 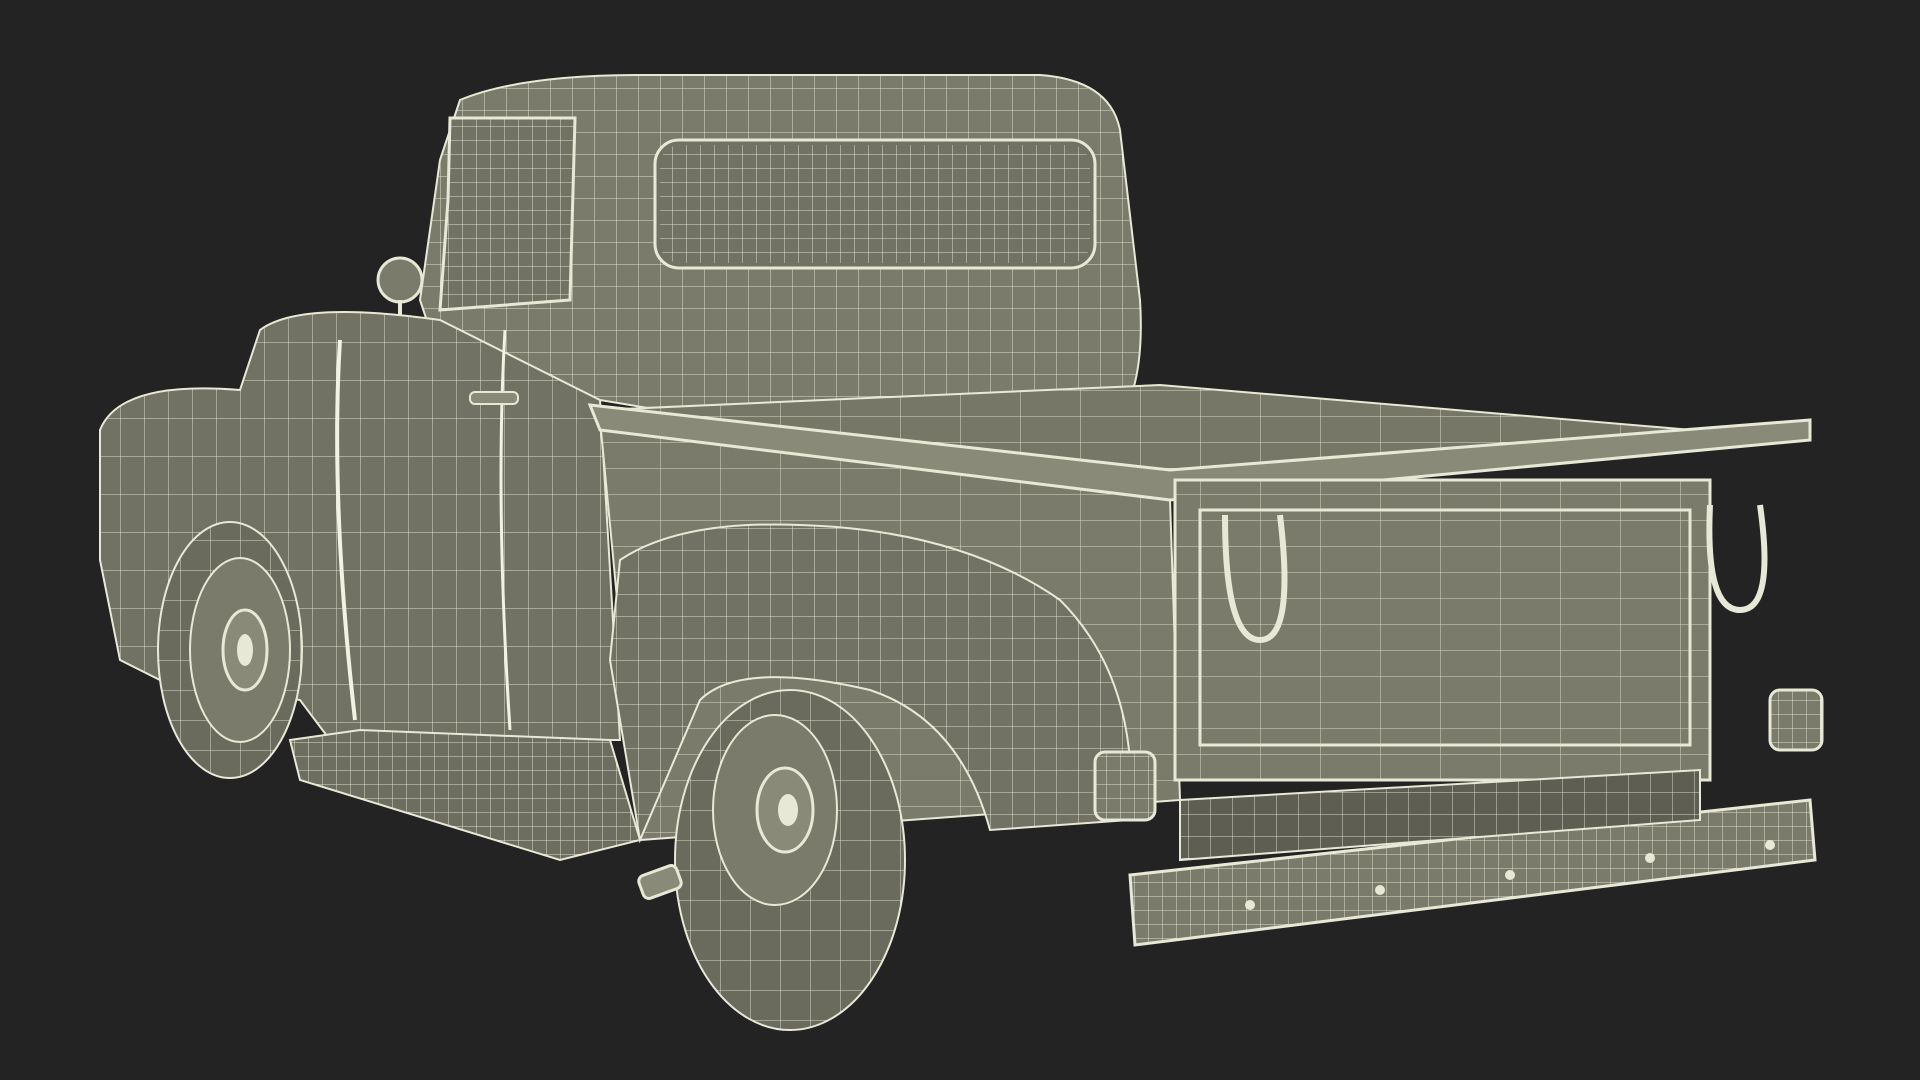 I want to click on running-board, so click(x=465, y=795).